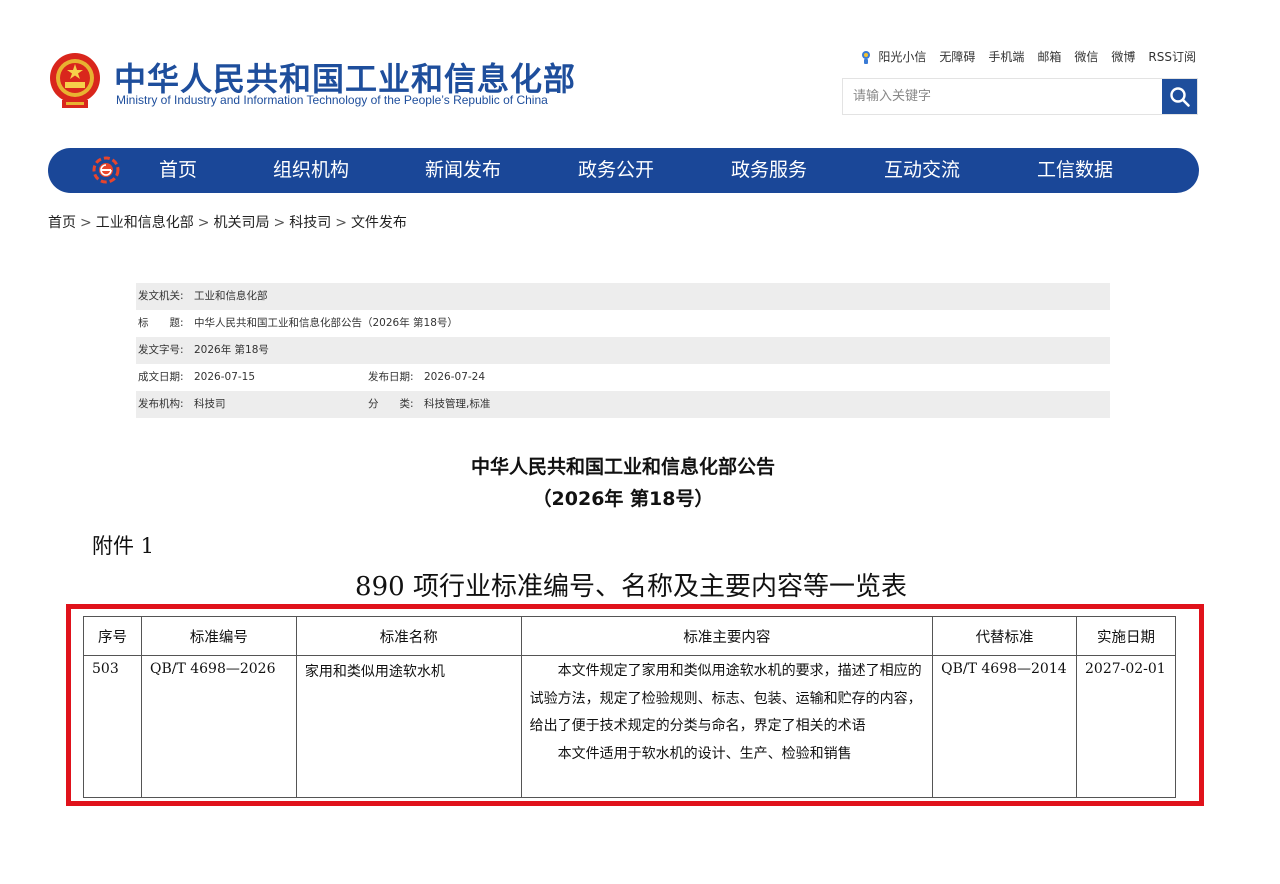  Describe the element at coordinates (623, 323) in the screenshot. I see `meta-row-title: 标 题: 中华人民共和国工业和信息化部公告（2026年 第18号）` at that location.